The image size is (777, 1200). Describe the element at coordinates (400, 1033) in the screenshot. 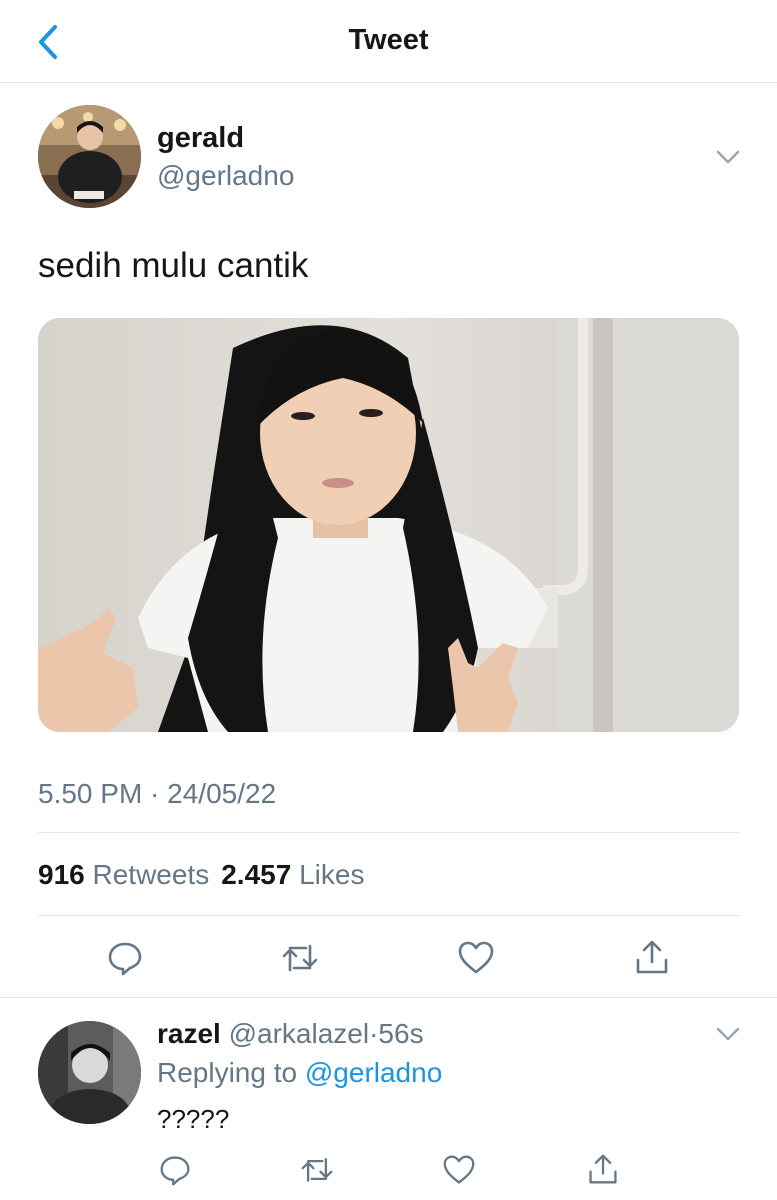

I see `reply-time: 56s` at that location.